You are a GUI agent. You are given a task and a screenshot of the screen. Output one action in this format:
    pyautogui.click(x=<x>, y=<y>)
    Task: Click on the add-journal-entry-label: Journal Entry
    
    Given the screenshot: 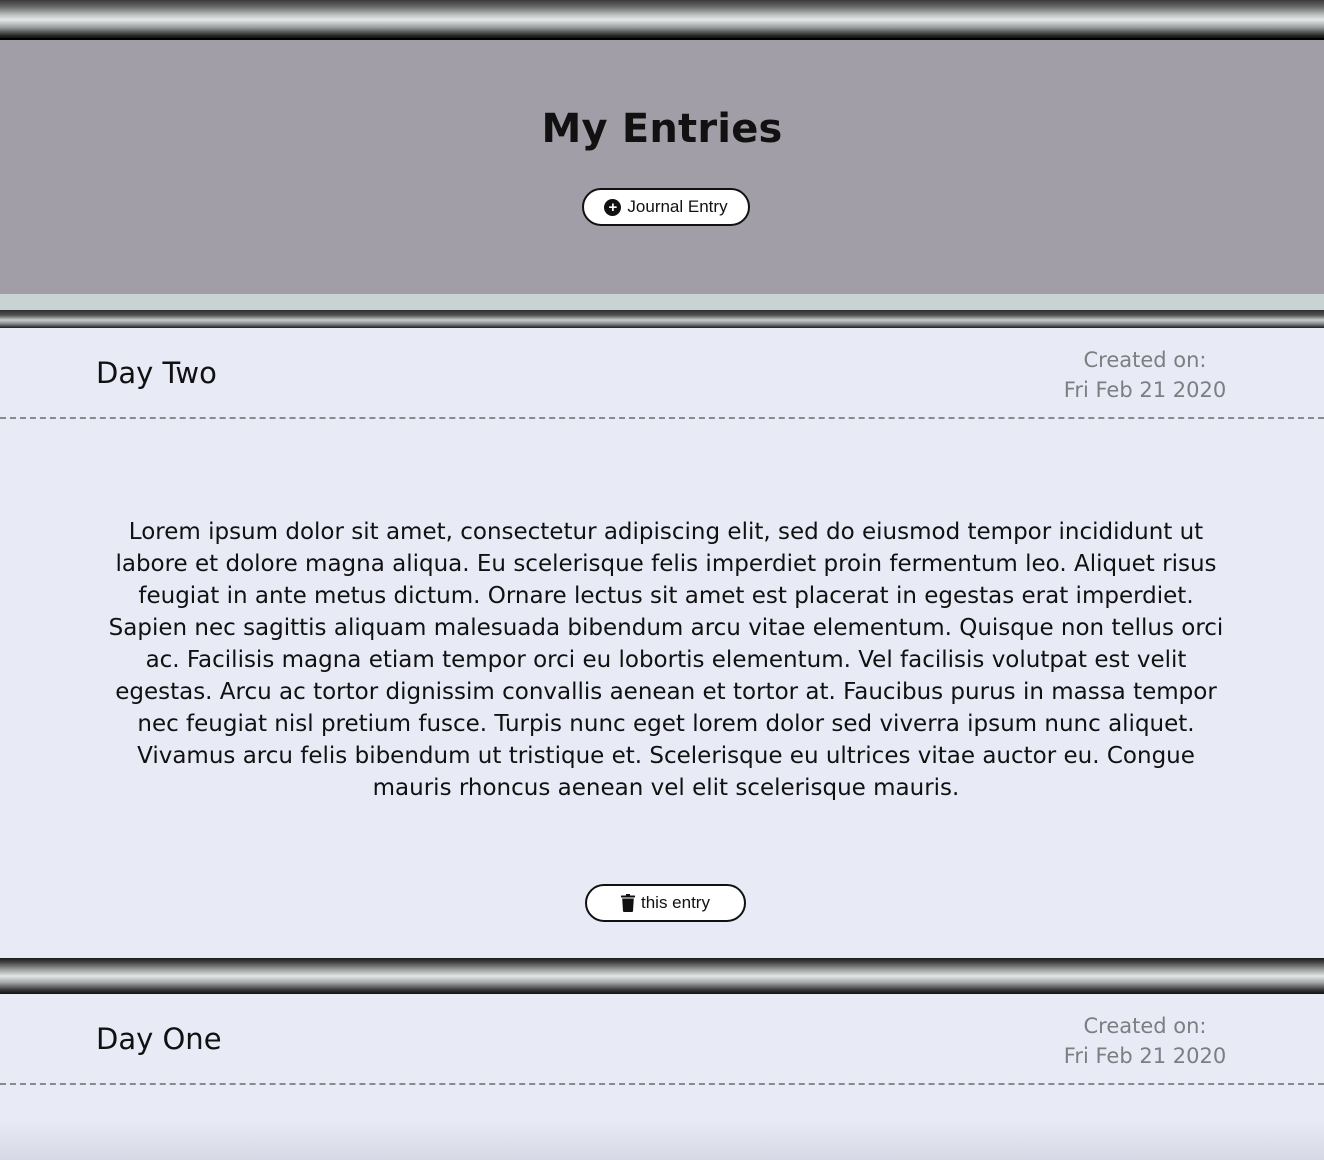 What is the action you would take?
    pyautogui.click(x=677, y=206)
    